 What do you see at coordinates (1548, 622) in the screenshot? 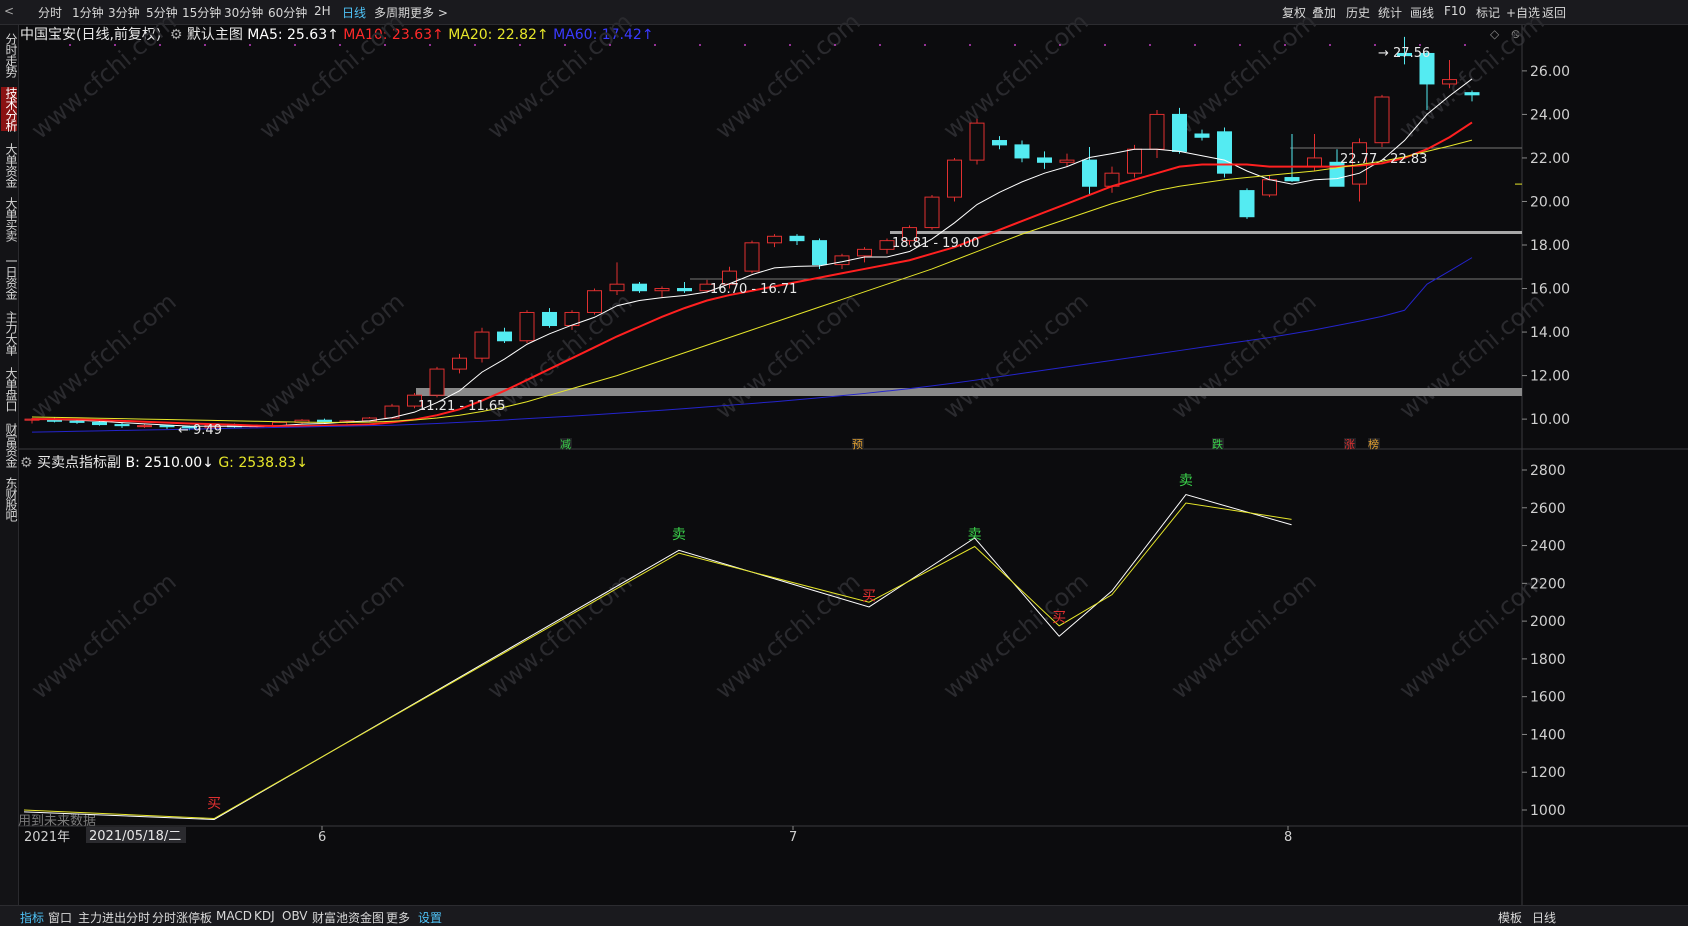
I see `sub-y-tick-label: 2000` at bounding box center [1548, 622].